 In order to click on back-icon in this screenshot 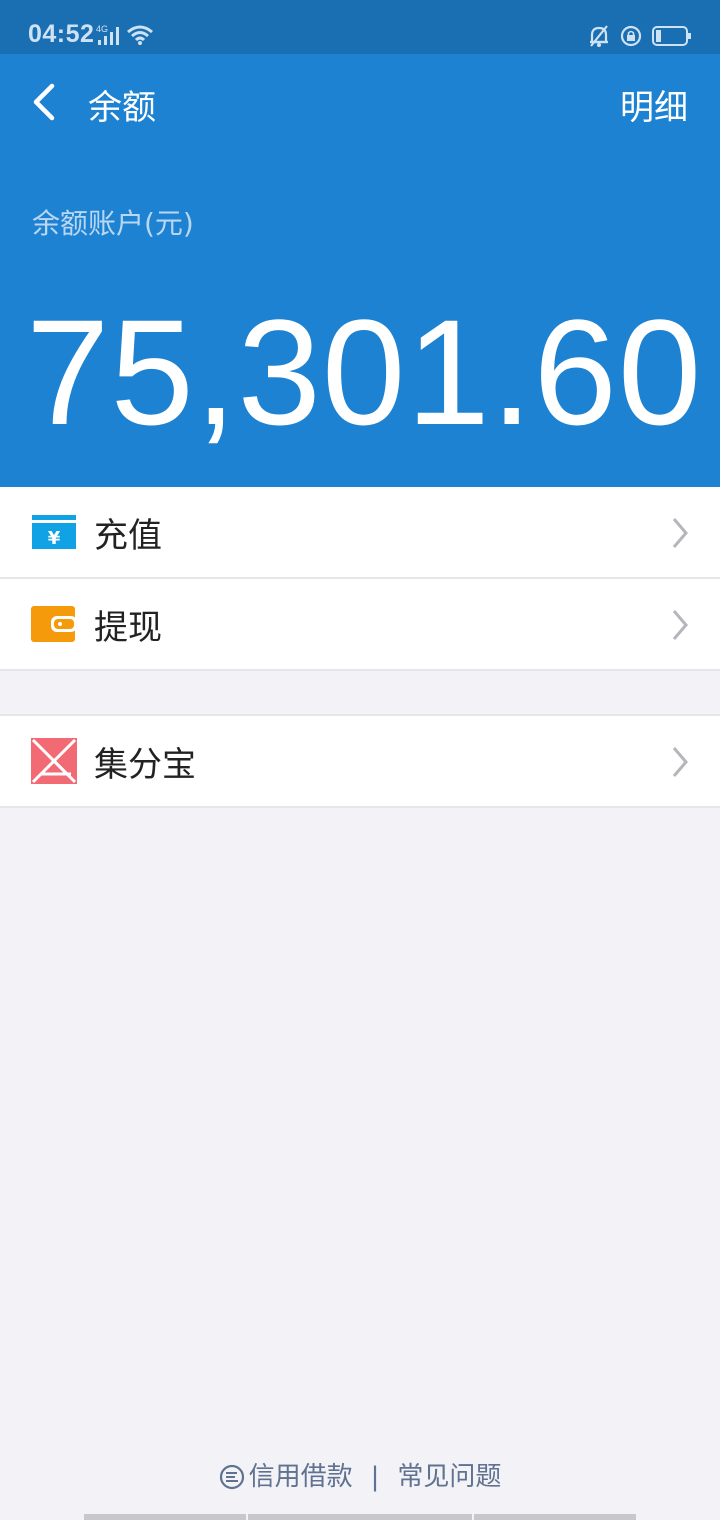, I will do `click(46, 102)`.